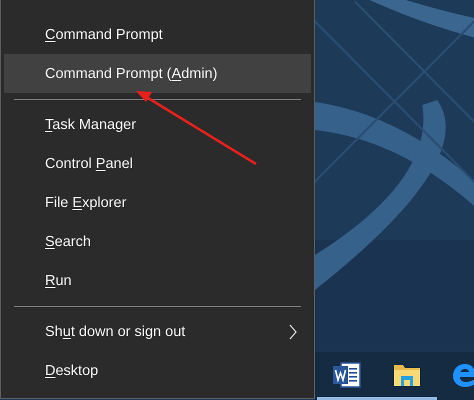 This screenshot has height=400, width=474. What do you see at coordinates (157, 34) in the screenshot?
I see `menu-item: Command Prompt` at bounding box center [157, 34].